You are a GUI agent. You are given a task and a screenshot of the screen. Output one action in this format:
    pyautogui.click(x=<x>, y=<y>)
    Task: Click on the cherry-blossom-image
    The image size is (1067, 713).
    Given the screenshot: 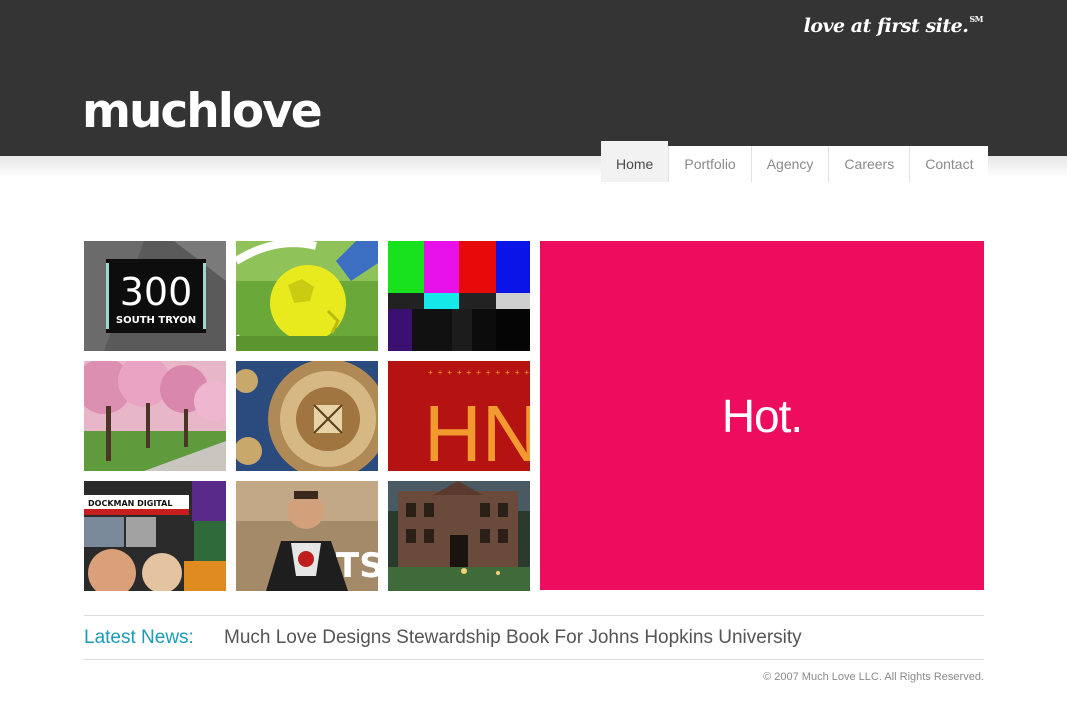 What is the action you would take?
    pyautogui.click(x=155, y=416)
    